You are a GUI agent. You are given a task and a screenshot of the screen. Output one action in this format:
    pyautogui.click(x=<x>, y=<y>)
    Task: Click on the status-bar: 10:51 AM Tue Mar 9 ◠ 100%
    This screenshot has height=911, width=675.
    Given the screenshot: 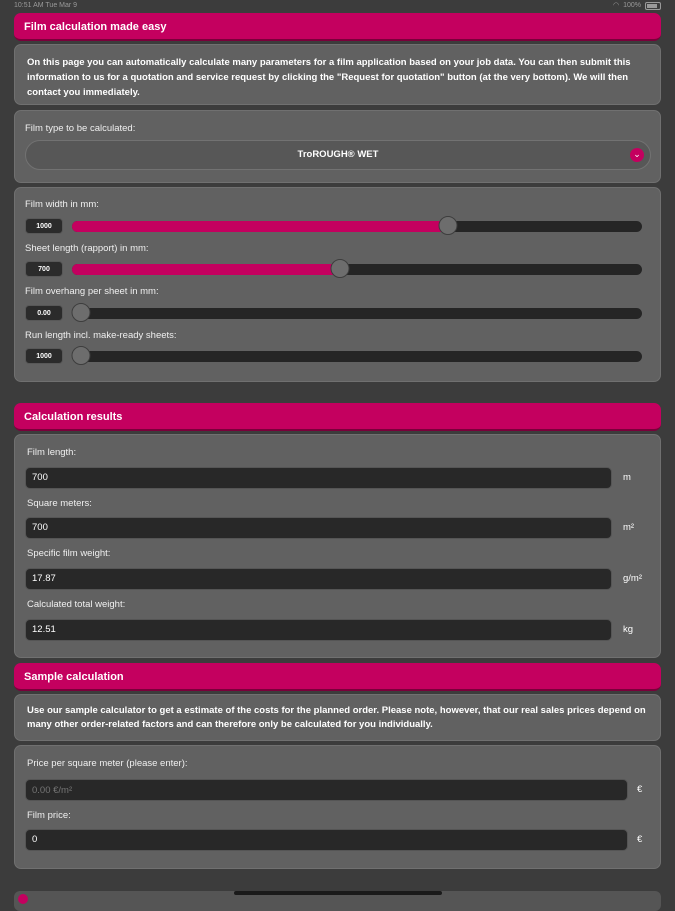 What is the action you would take?
    pyautogui.click(x=337, y=6)
    